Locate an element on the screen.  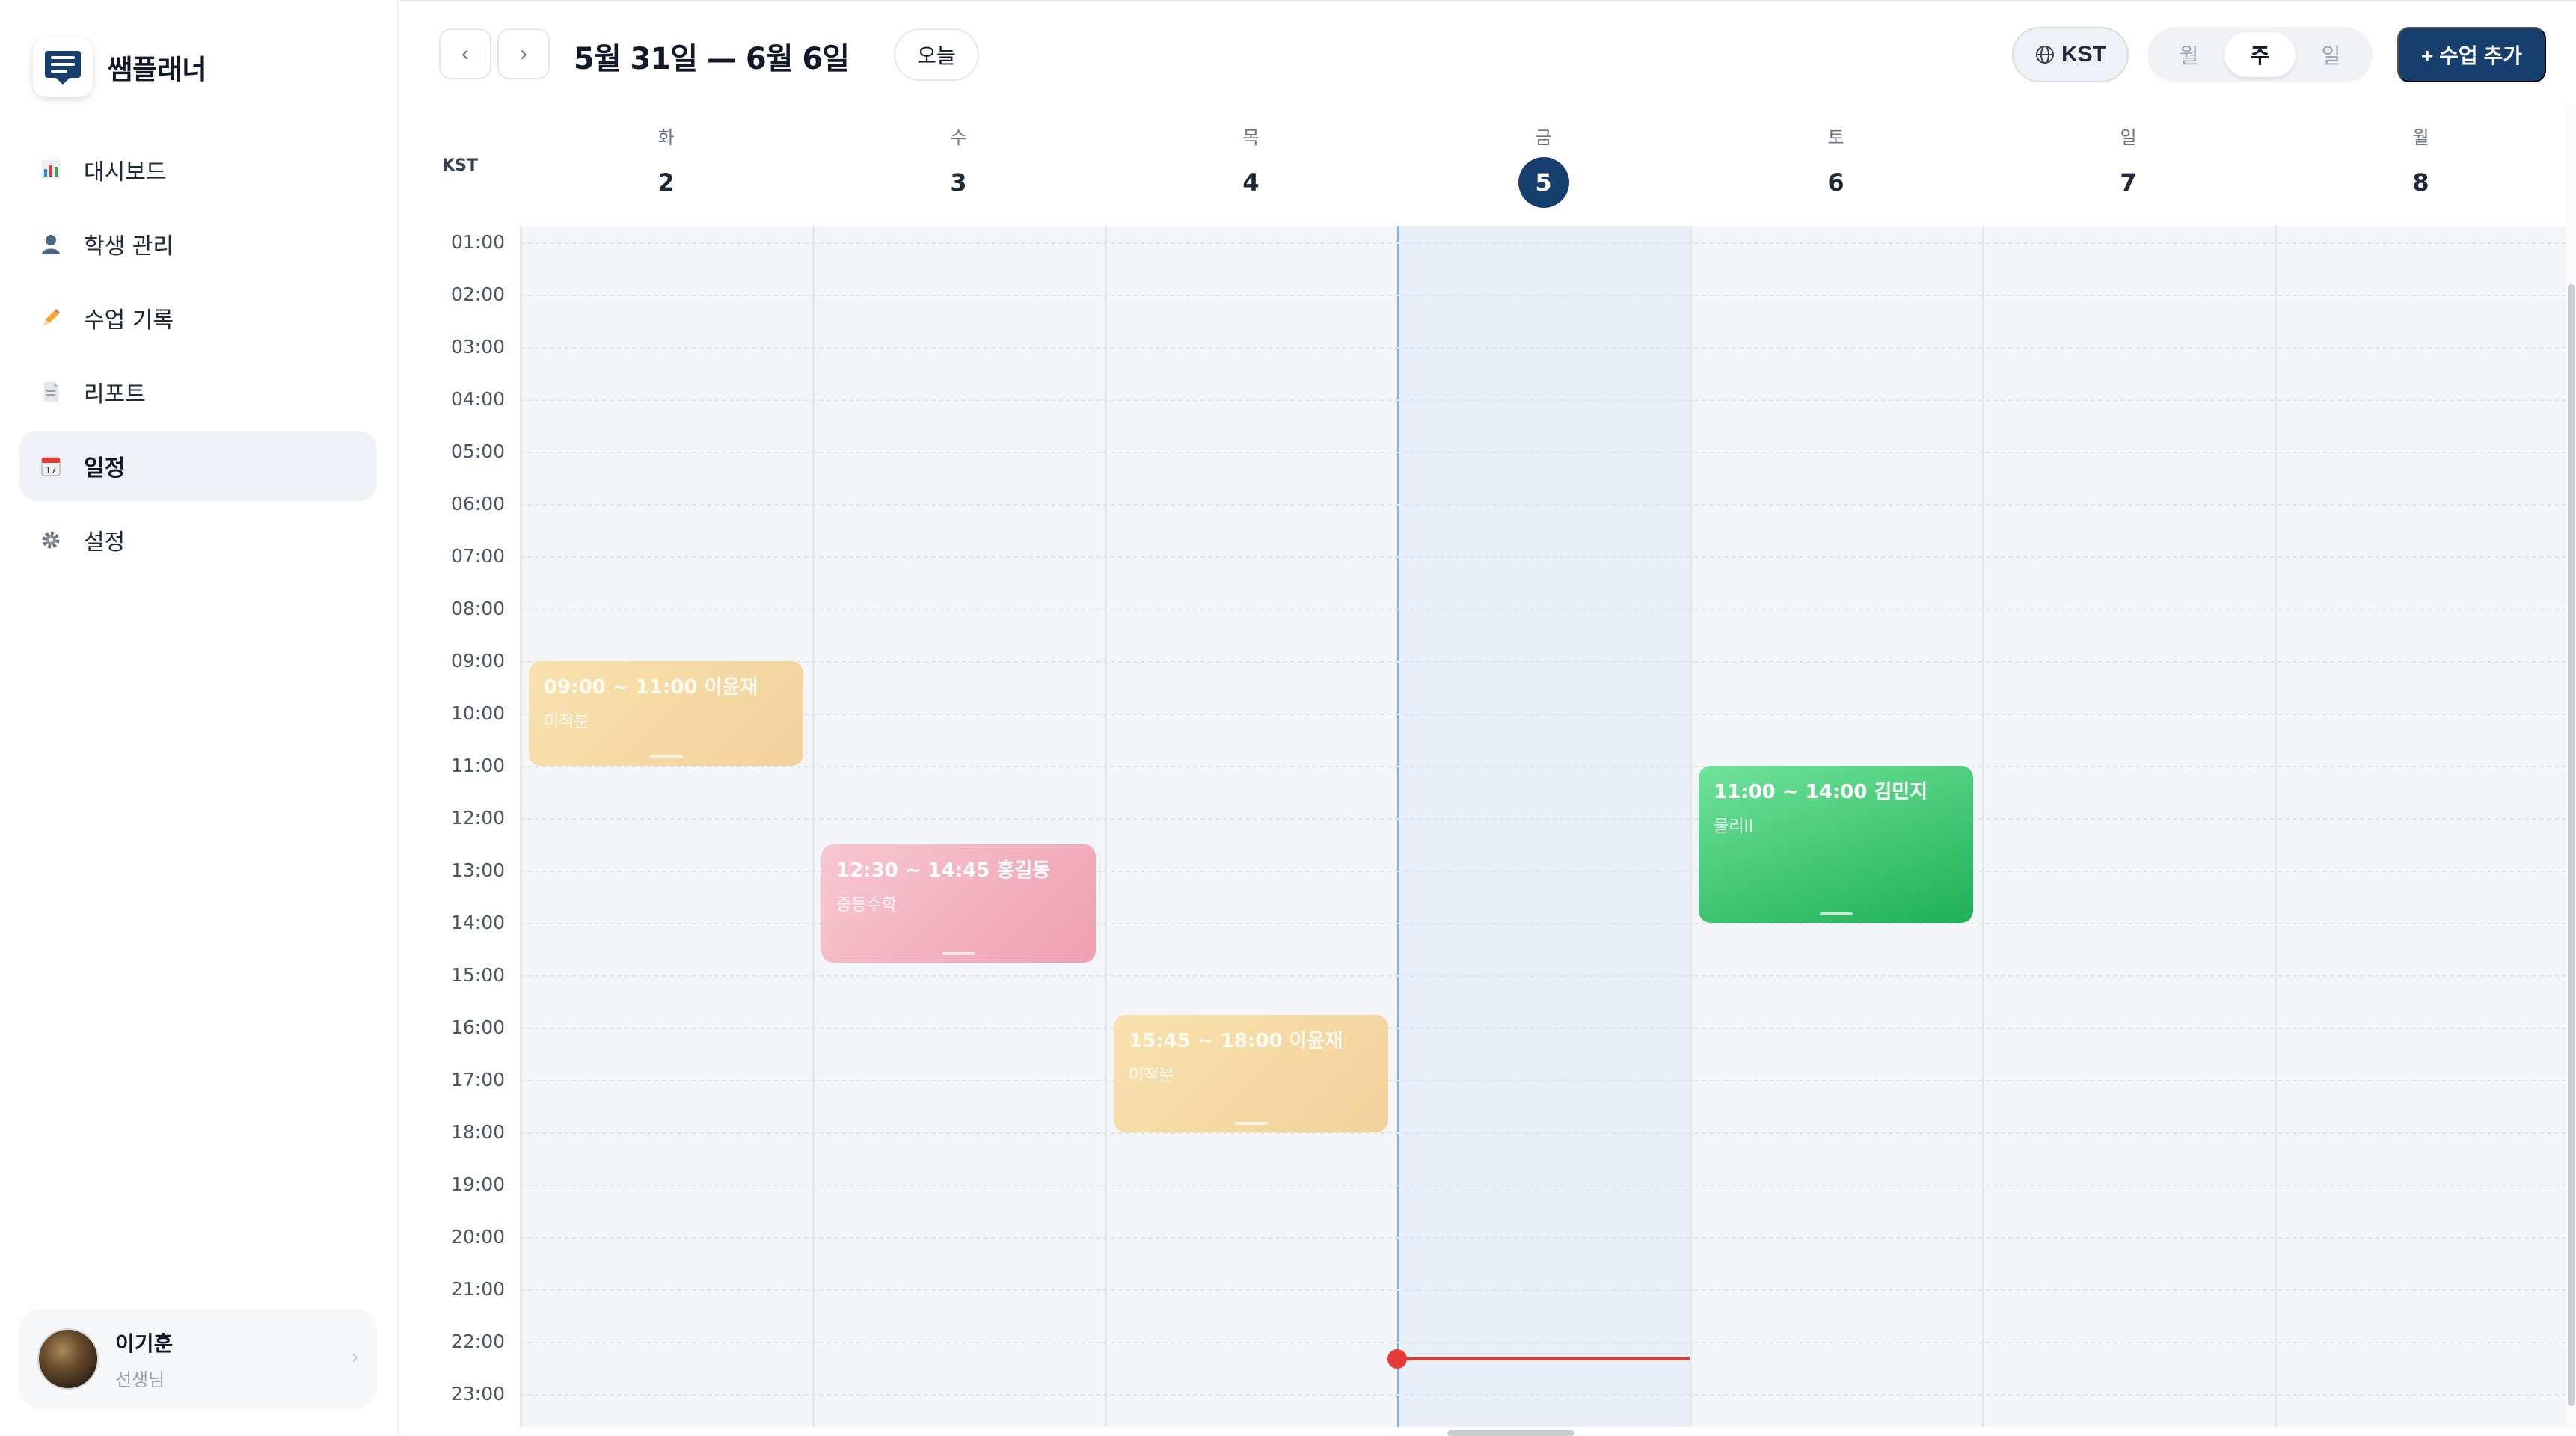
hour-label: 12:00 is located at coordinates (477, 818).